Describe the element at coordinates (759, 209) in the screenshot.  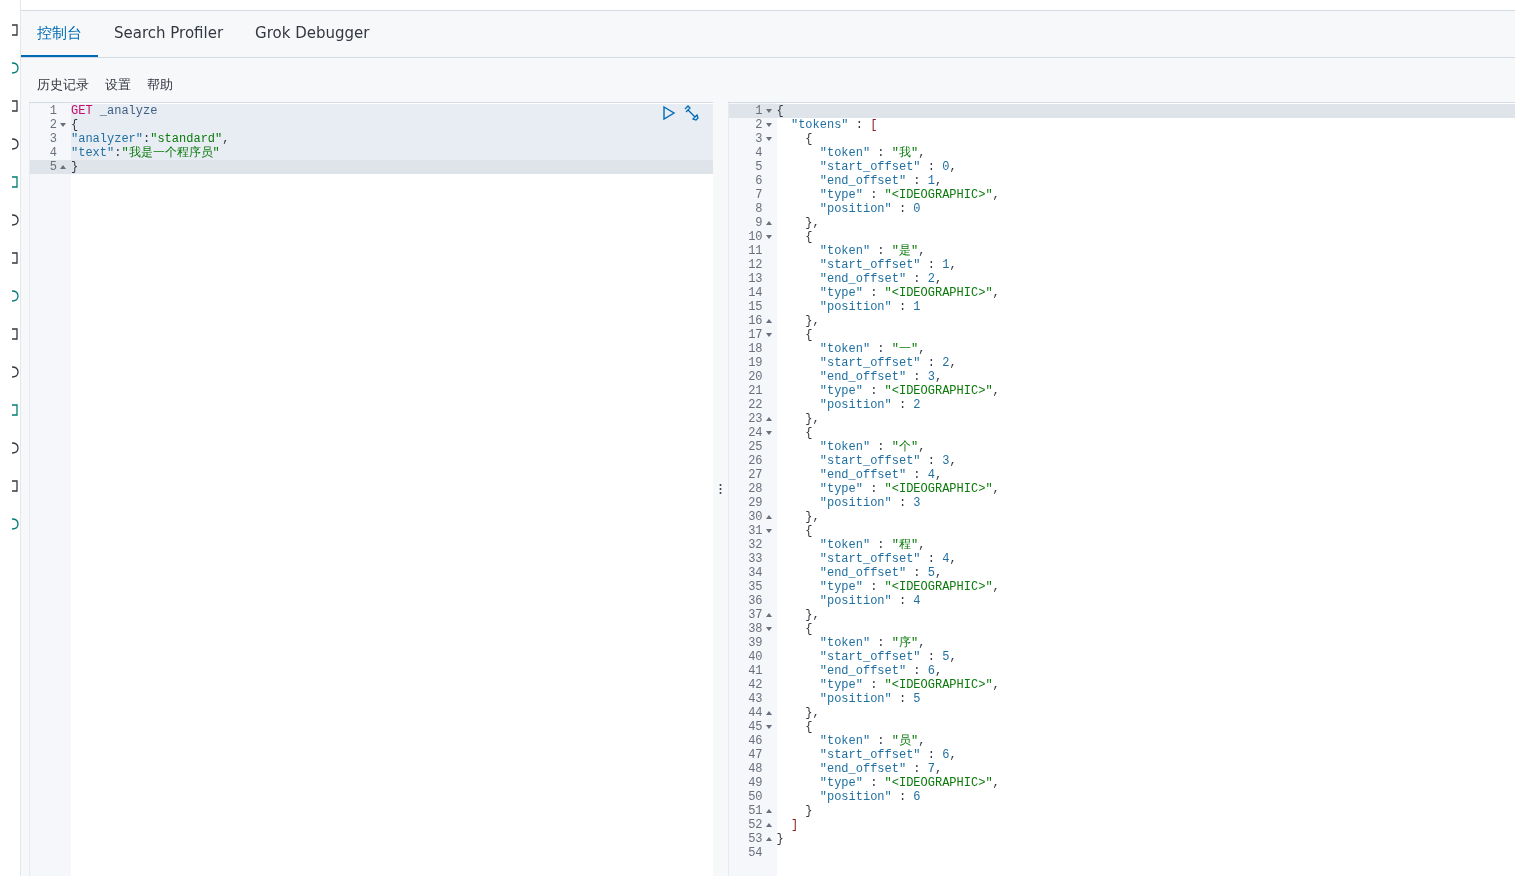
I see `line-number: 8` at that location.